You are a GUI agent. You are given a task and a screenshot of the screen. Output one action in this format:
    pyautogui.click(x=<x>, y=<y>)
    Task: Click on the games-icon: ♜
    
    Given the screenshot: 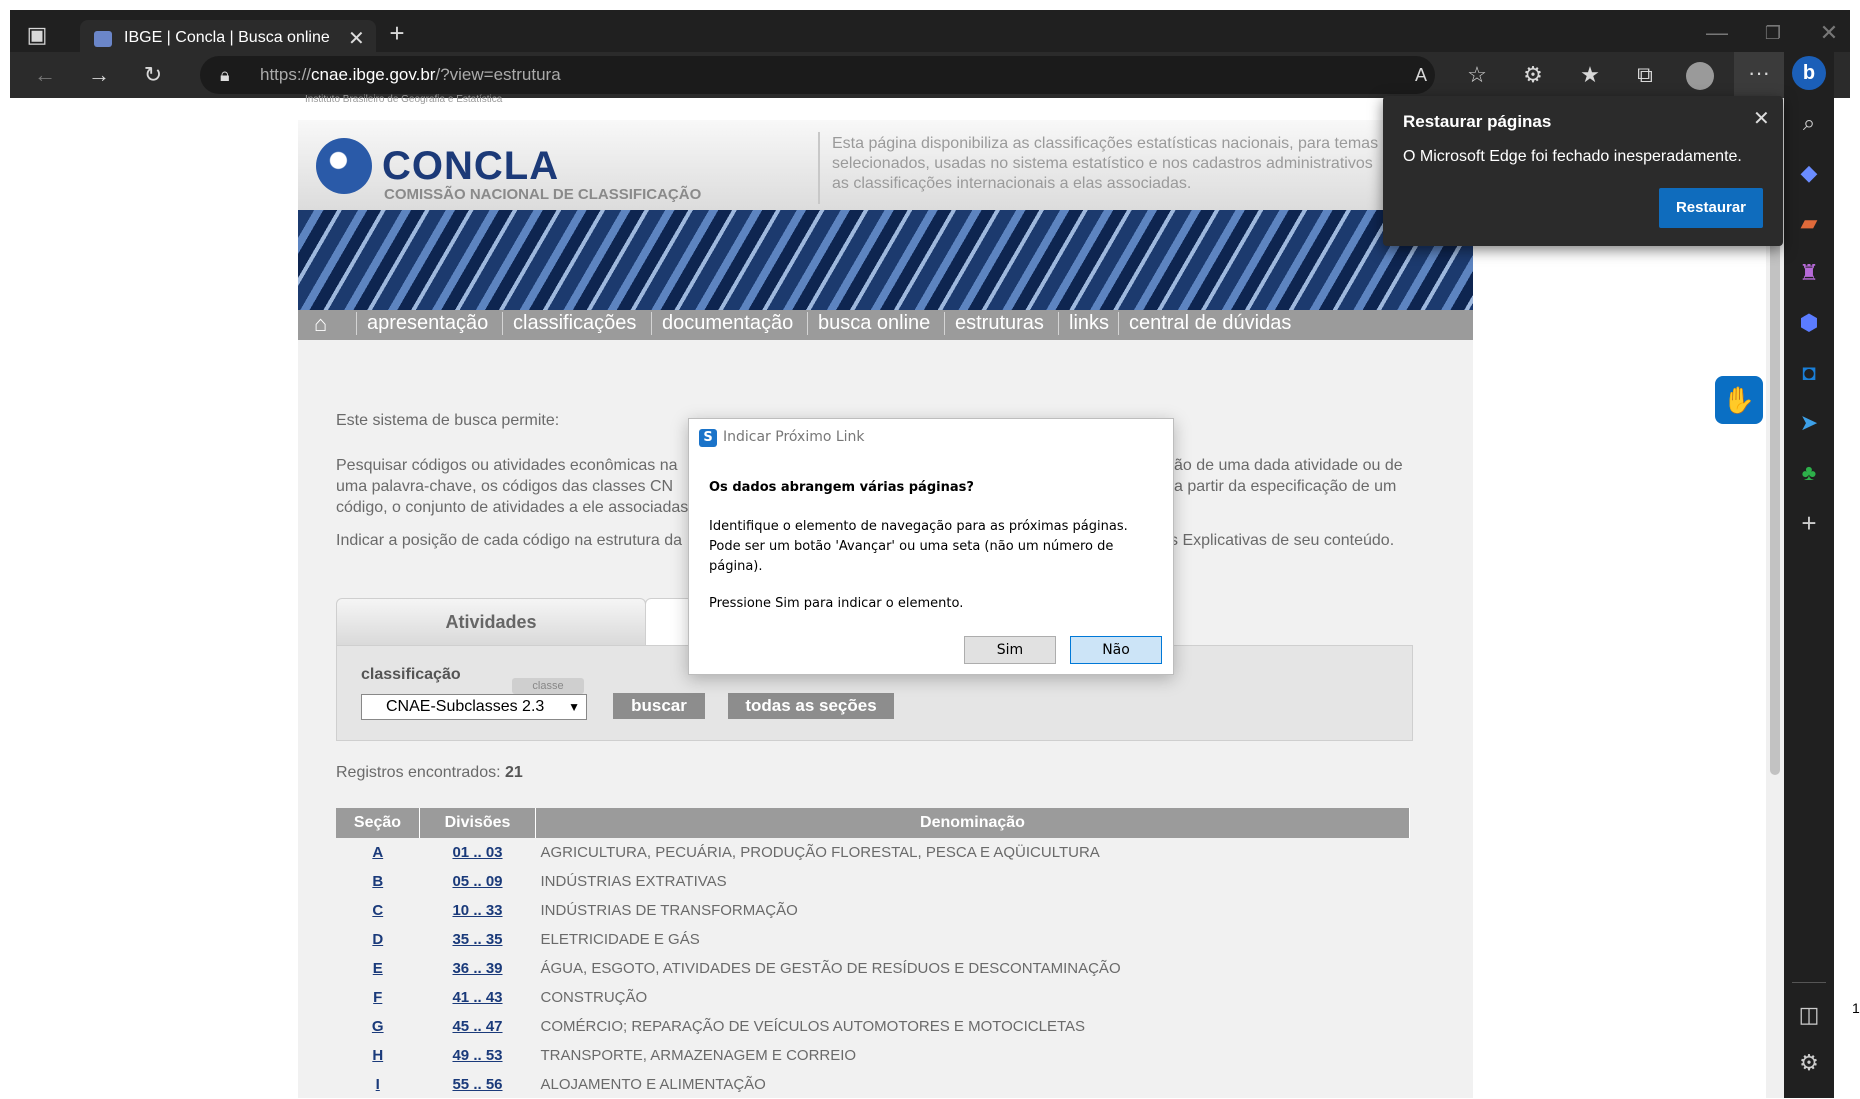 What is the action you would take?
    pyautogui.click(x=1809, y=273)
    